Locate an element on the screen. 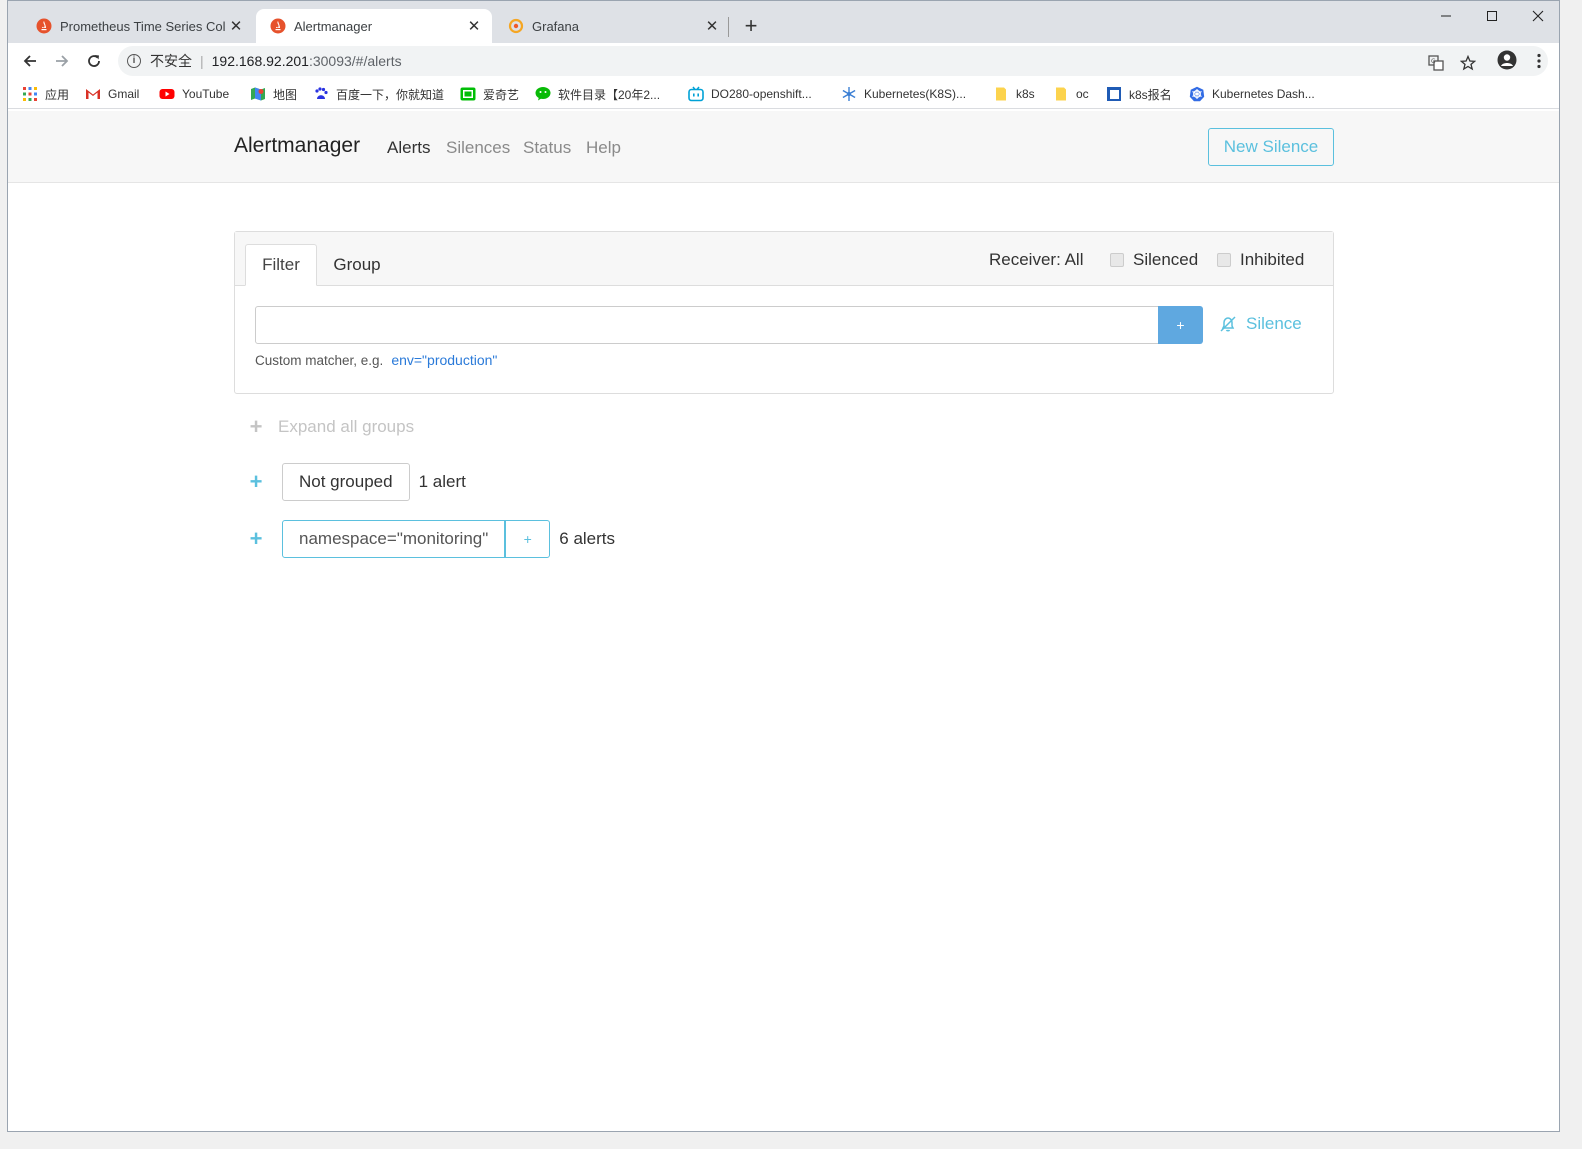 This screenshot has width=1582, height=1149. minimize-icon is located at coordinates (1446, 16).